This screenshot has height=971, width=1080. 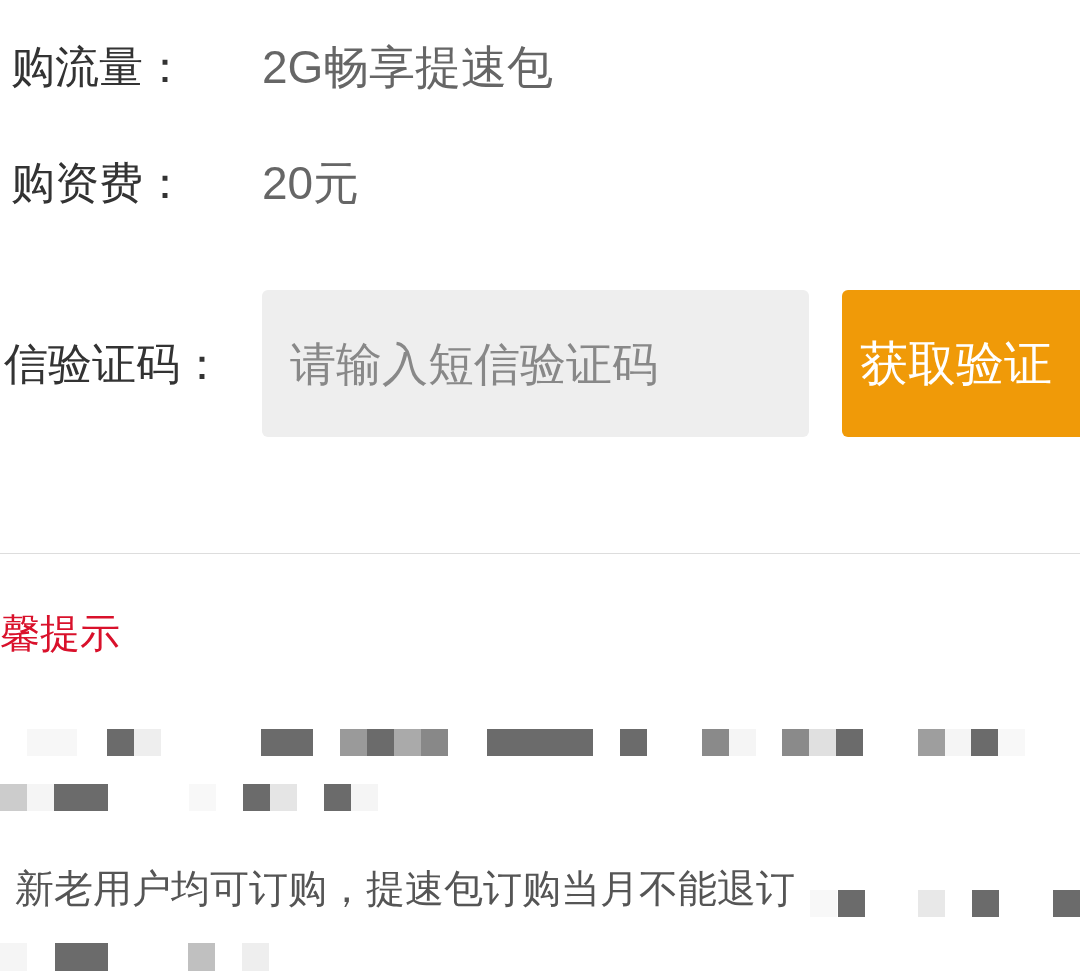 What do you see at coordinates (961, 363) in the screenshot?
I see `get-code-button: 获取验证` at bounding box center [961, 363].